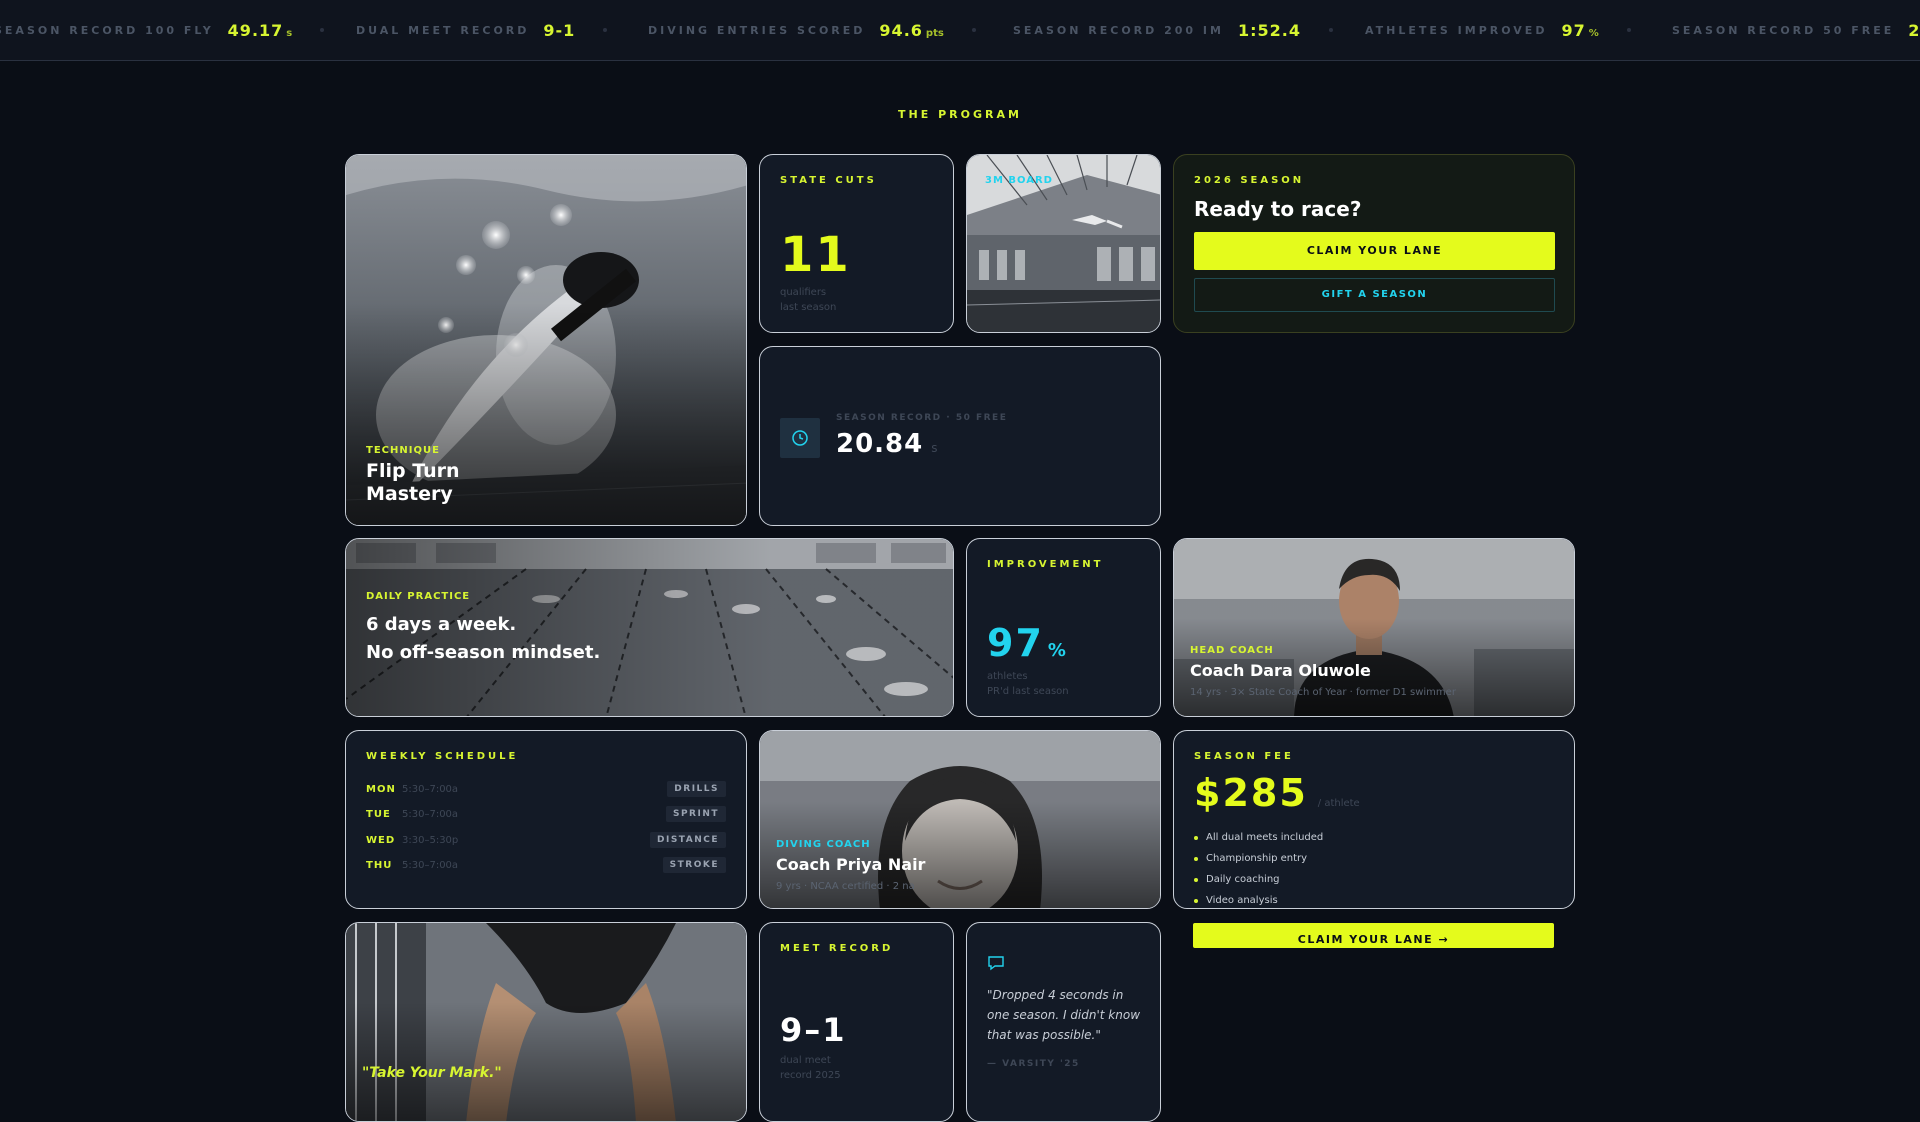  I want to click on ticker-value: 97, so click(1573, 30).